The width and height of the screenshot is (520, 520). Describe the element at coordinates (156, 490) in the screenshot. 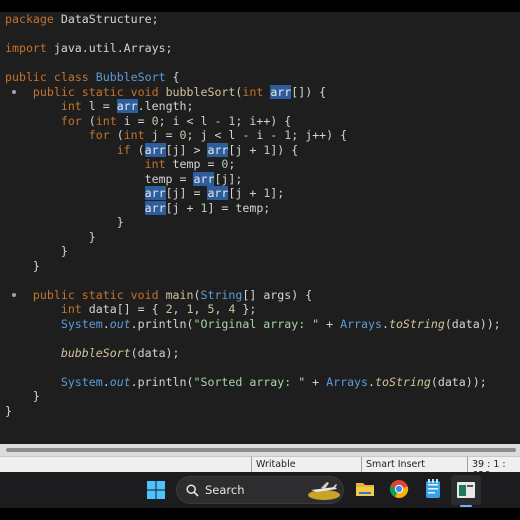

I see `windows-start-icon` at that location.